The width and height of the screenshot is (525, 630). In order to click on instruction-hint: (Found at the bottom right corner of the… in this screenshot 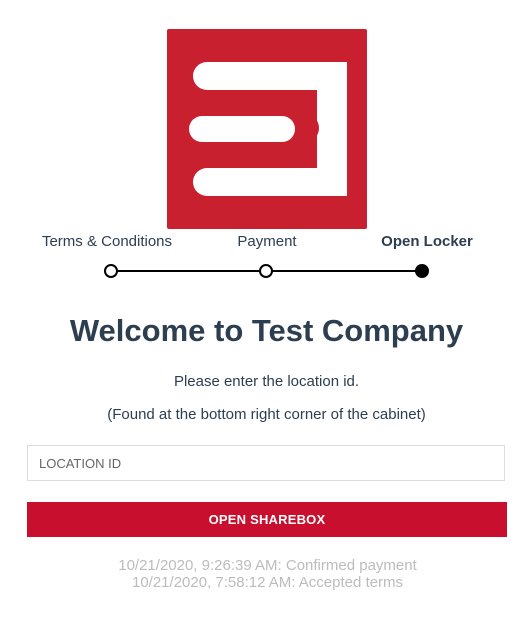, I will do `click(266, 414)`.